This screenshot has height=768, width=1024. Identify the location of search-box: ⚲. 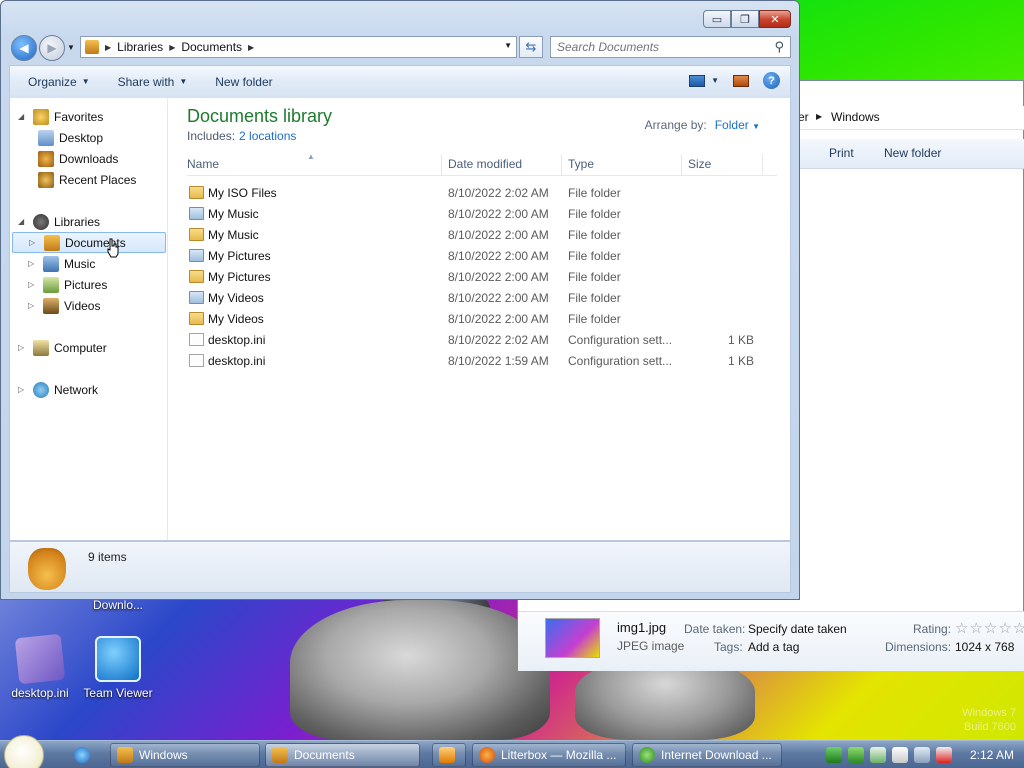
(670, 47).